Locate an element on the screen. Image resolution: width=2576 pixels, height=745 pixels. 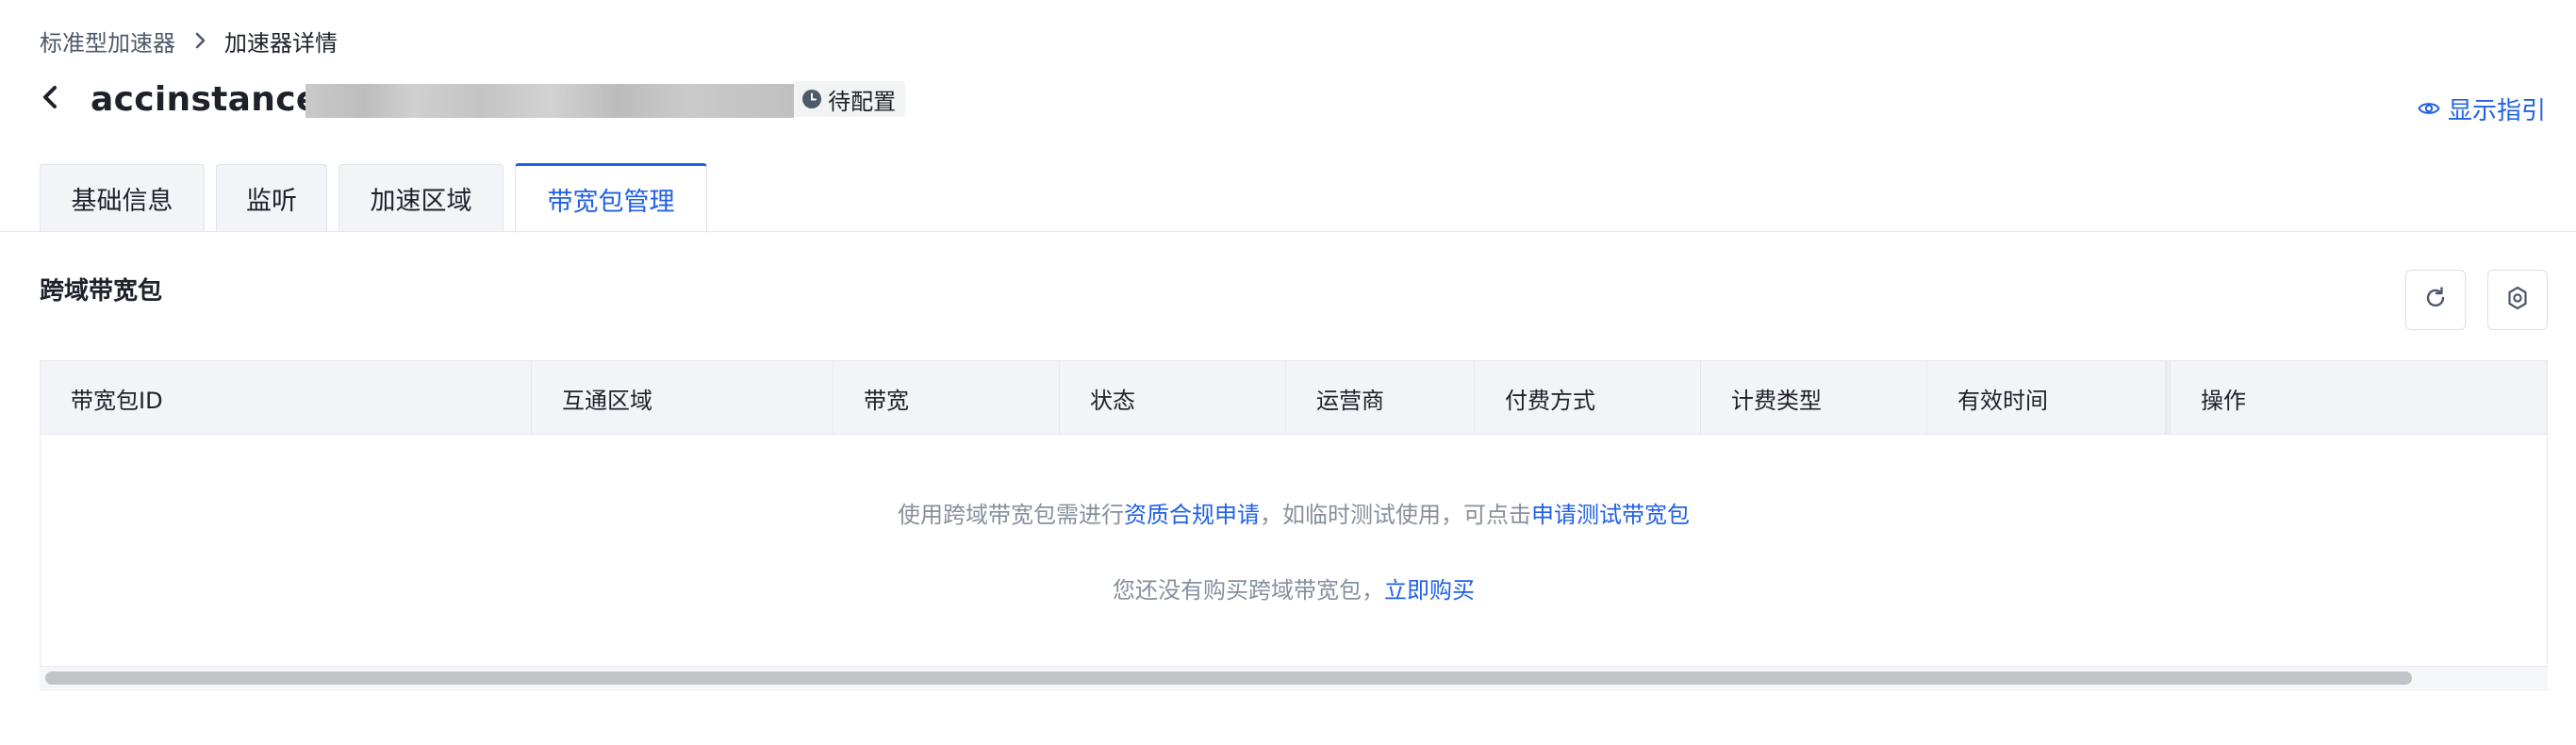
breadcrumb-parent-link: 标准型加速器 is located at coordinates (107, 42).